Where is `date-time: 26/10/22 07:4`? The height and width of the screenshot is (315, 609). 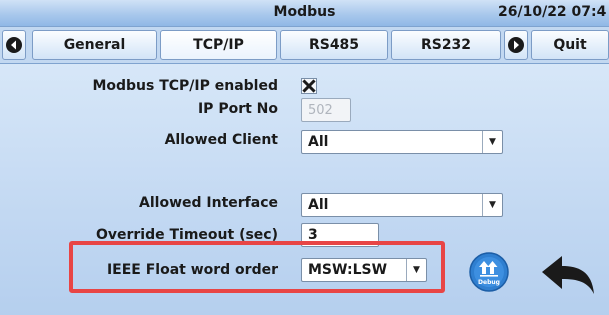 date-time: 26/10/22 07:4 is located at coordinates (552, 12).